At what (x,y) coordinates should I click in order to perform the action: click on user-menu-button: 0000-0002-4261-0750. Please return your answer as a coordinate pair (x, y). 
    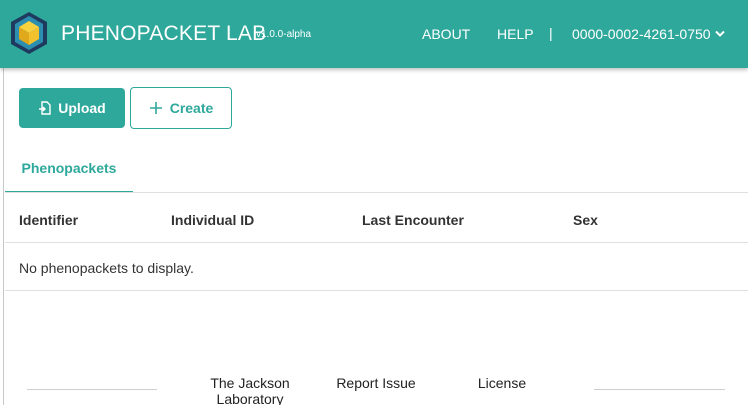
    Looking at the image, I should click on (648, 34).